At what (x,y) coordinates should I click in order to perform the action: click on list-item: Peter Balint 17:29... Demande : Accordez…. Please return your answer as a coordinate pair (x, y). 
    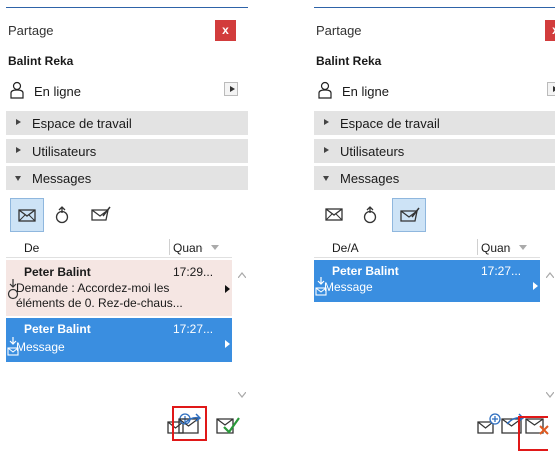
    Looking at the image, I should click on (119, 288).